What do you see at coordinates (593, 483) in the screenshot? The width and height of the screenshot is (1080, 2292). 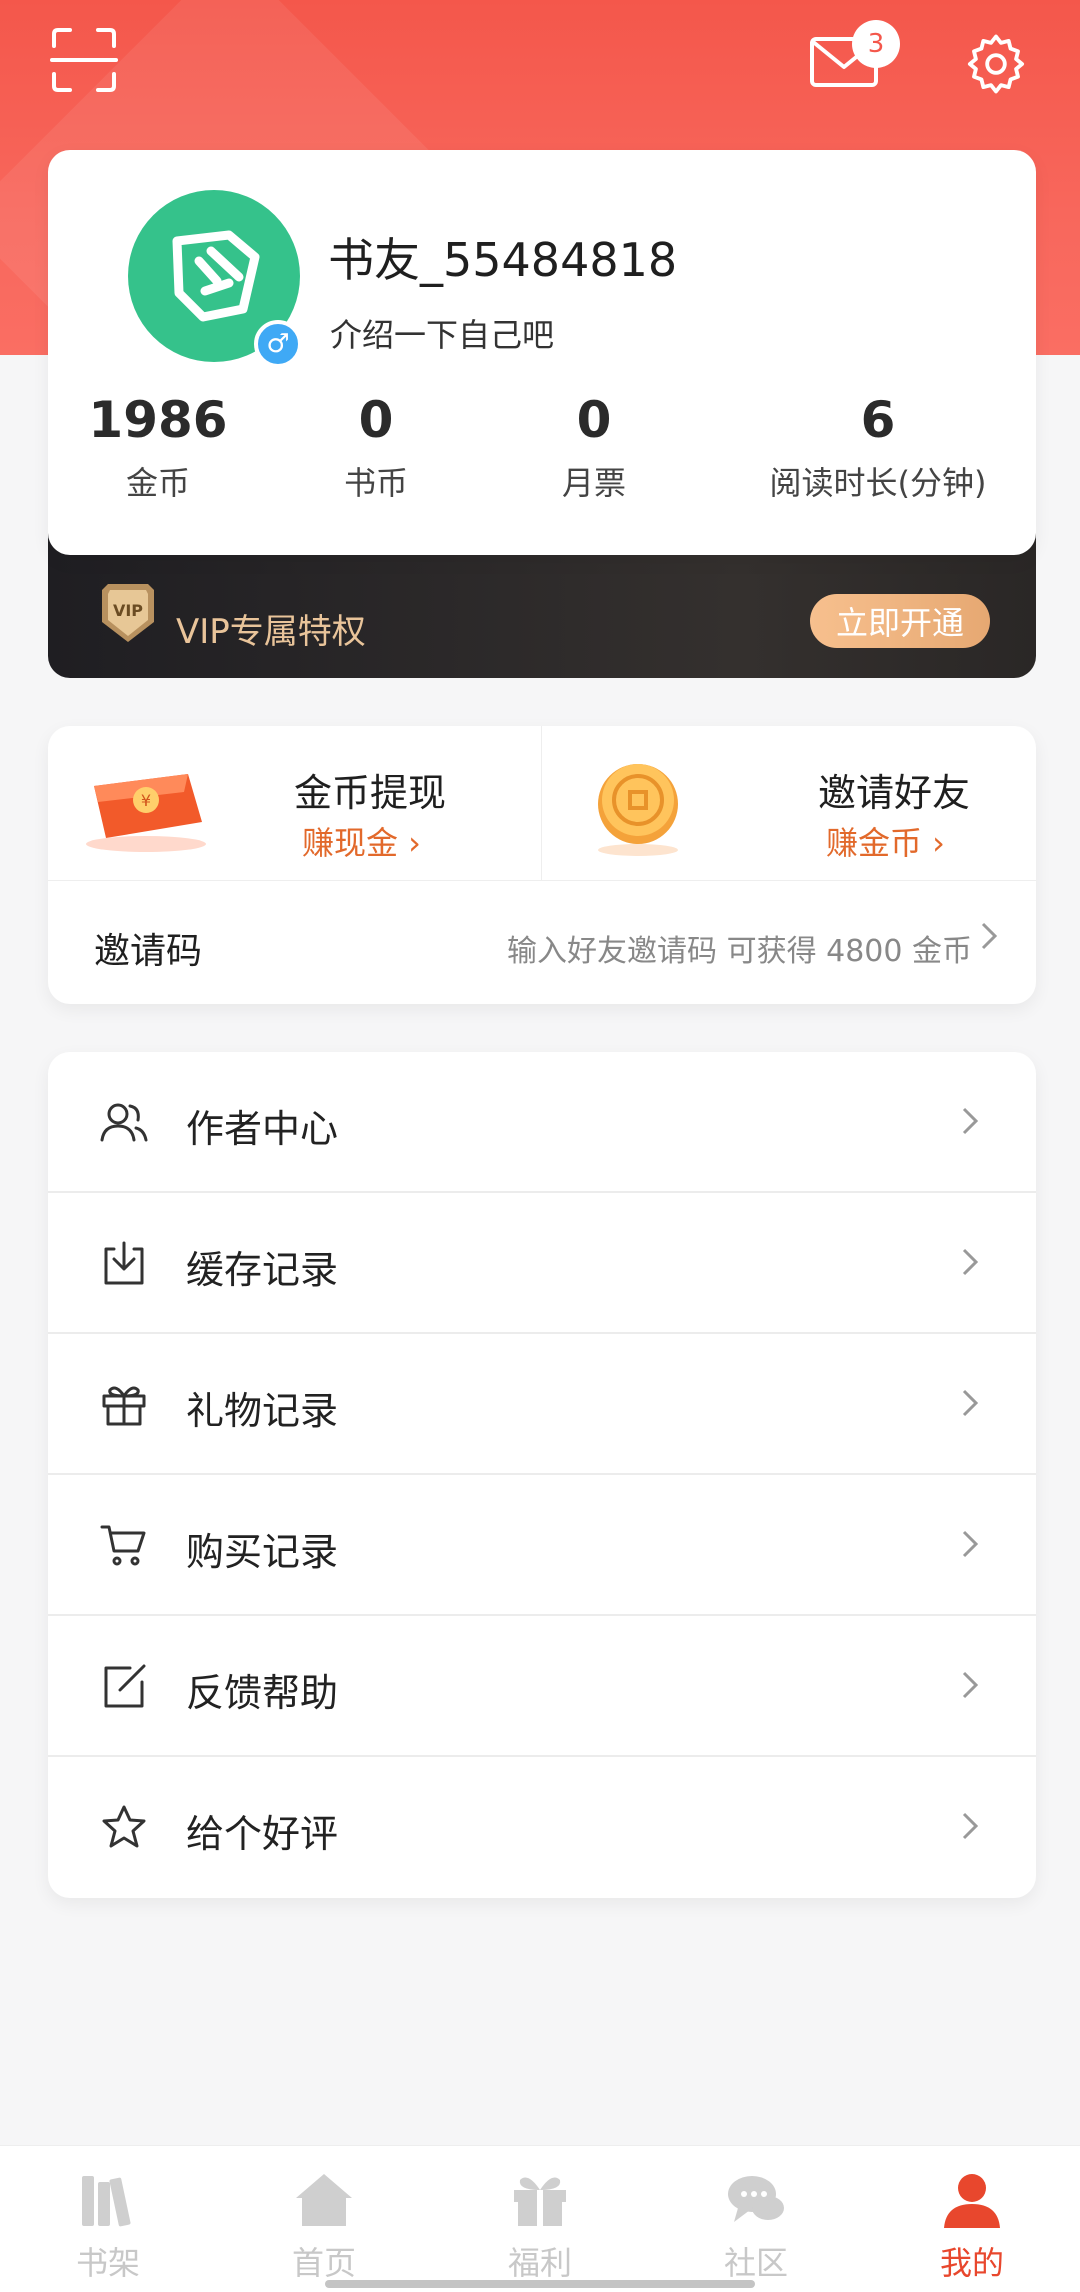 I see `stat-label: 月票` at bounding box center [593, 483].